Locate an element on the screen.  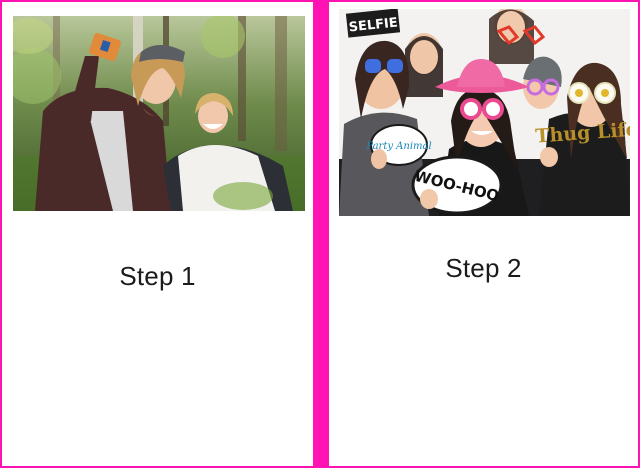
step-2-caption: Step 2 is located at coordinates (483, 268).